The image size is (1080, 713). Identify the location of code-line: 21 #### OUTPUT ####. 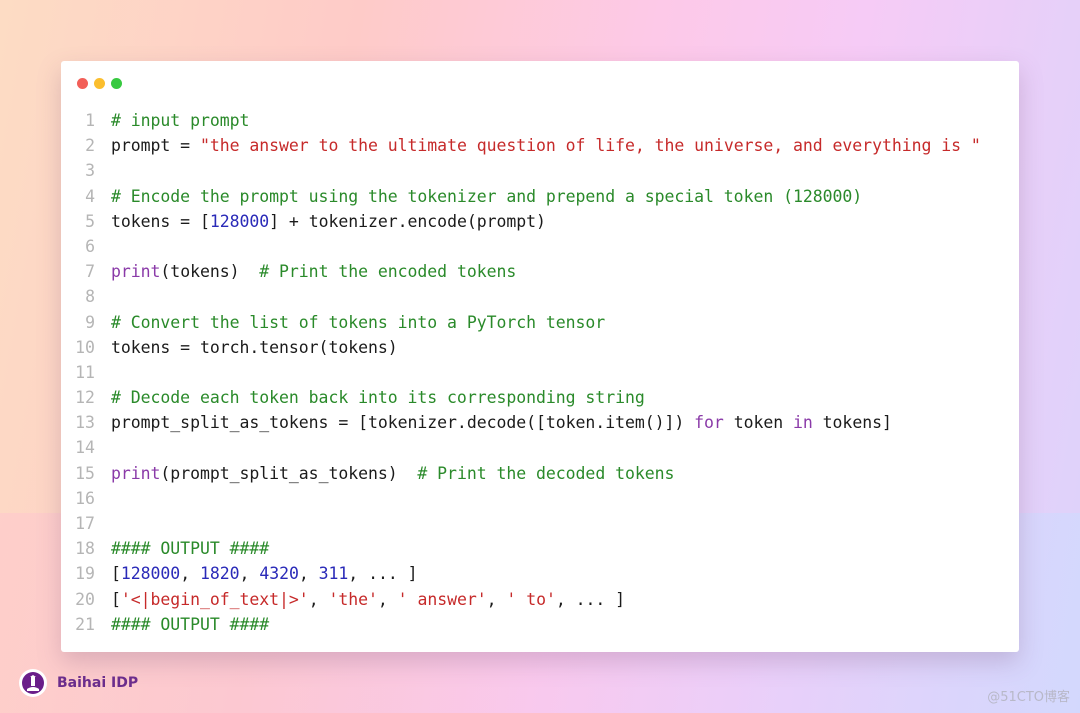
(521, 624).